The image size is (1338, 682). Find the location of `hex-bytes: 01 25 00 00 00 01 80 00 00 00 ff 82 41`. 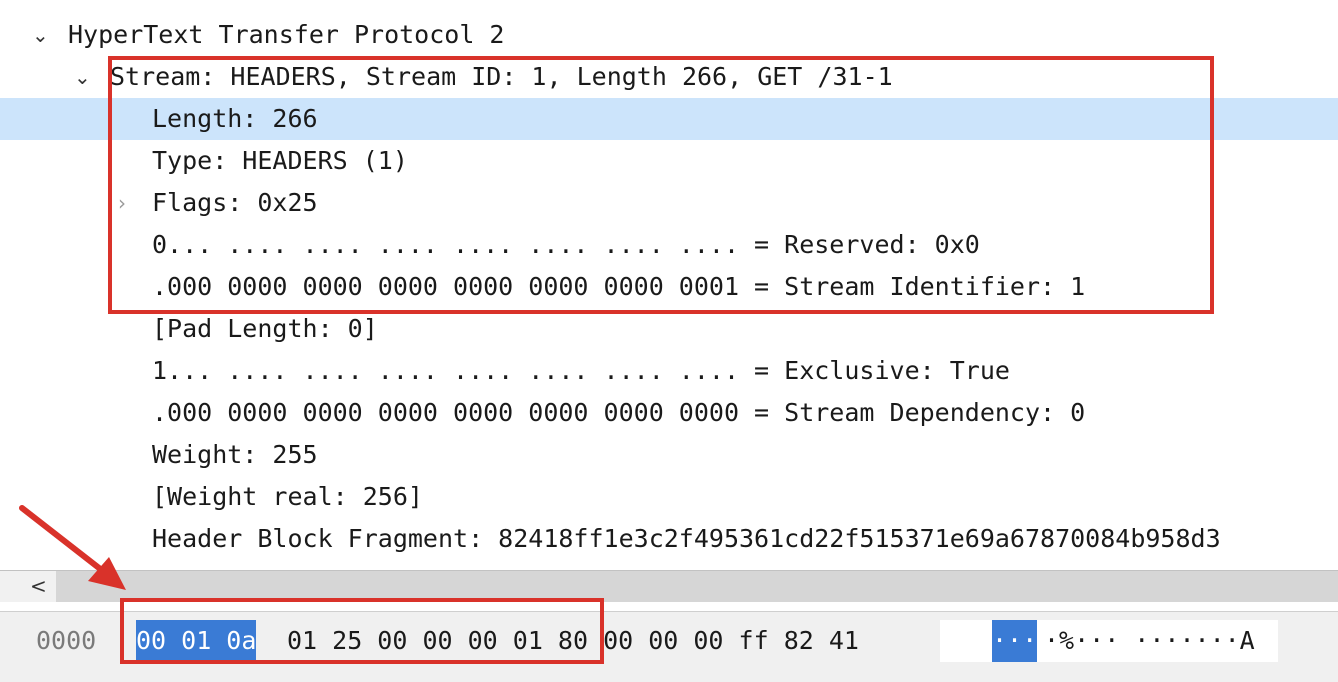

hex-bytes: 01 25 00 00 00 01 80 00 00 00 ff 82 41 is located at coordinates (573, 641).